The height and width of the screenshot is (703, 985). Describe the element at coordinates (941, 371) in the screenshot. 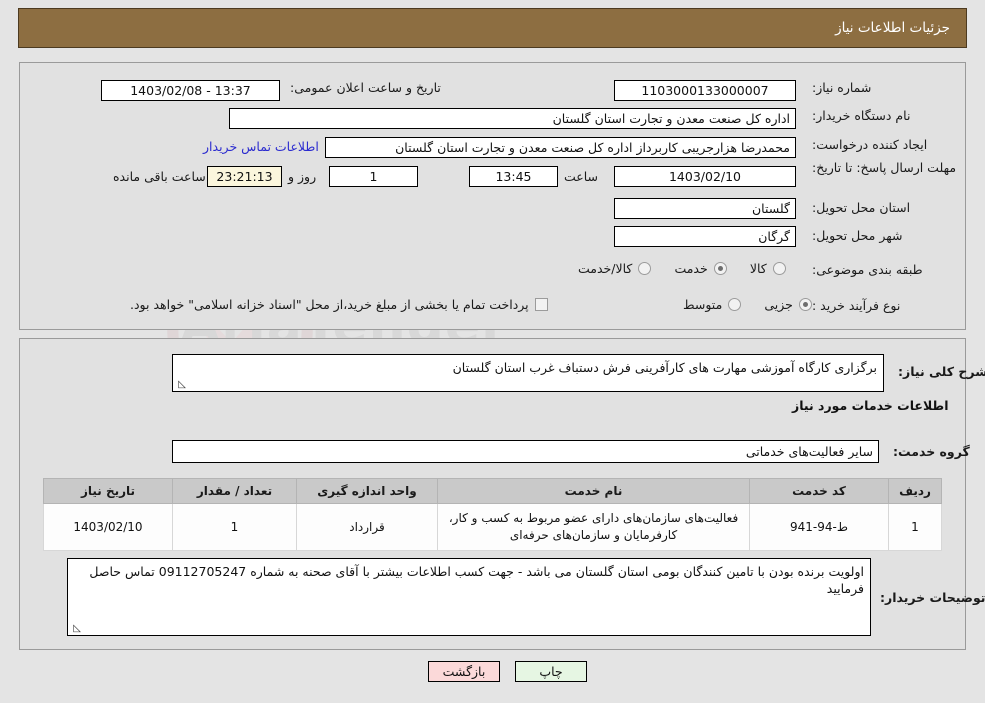

I see `general-desc-label: شرح کلی نیاز:` at that location.